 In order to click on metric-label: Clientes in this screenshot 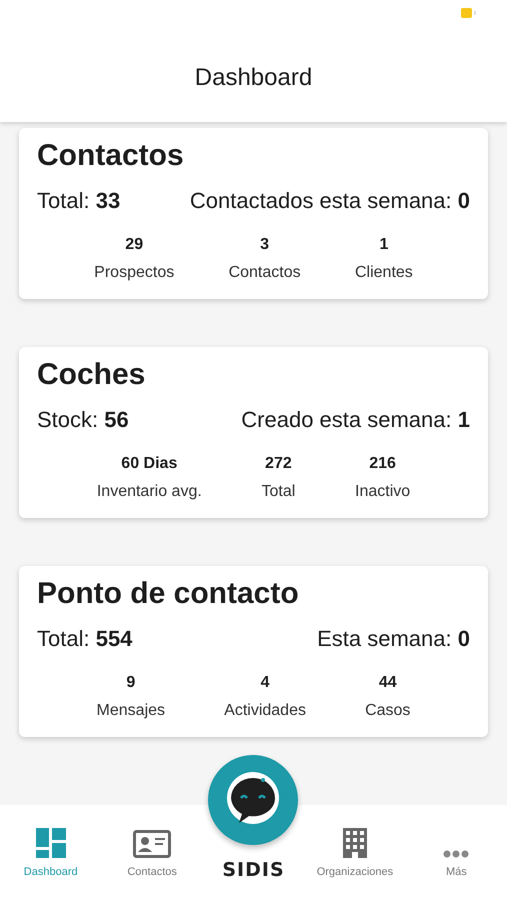, I will do `click(383, 273)`.